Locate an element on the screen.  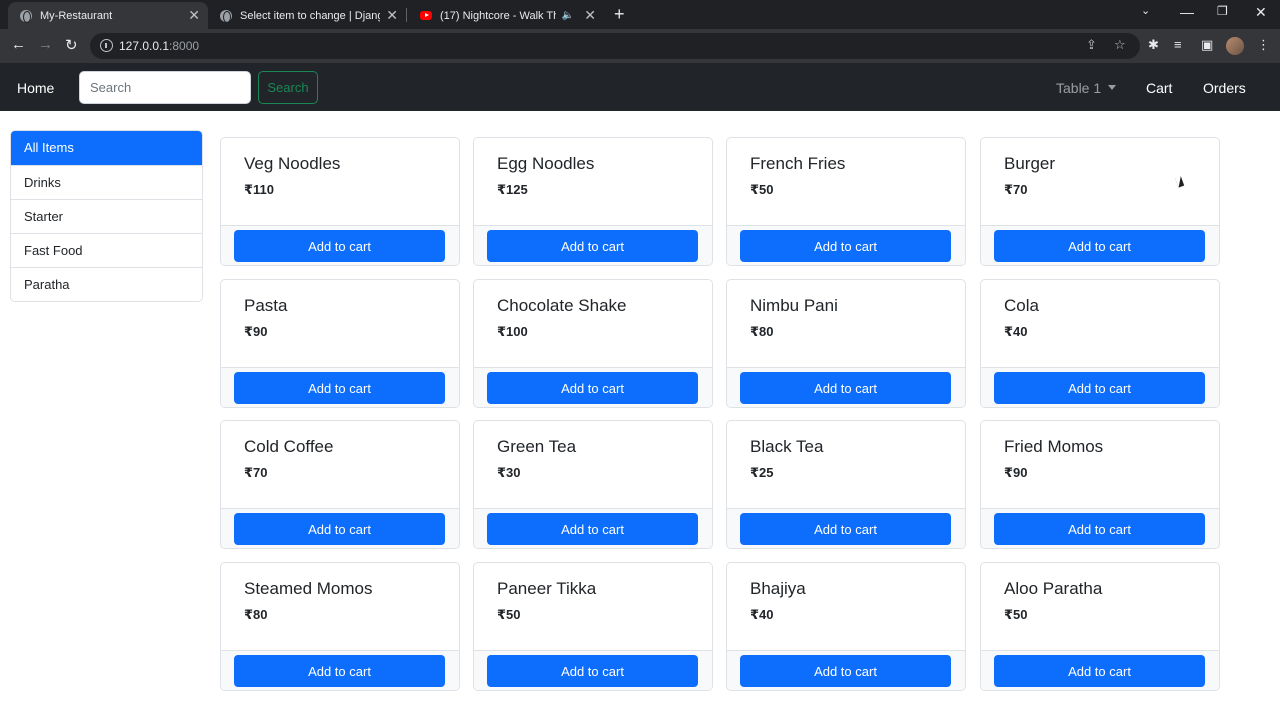
home-link: Home is located at coordinates (35, 88).